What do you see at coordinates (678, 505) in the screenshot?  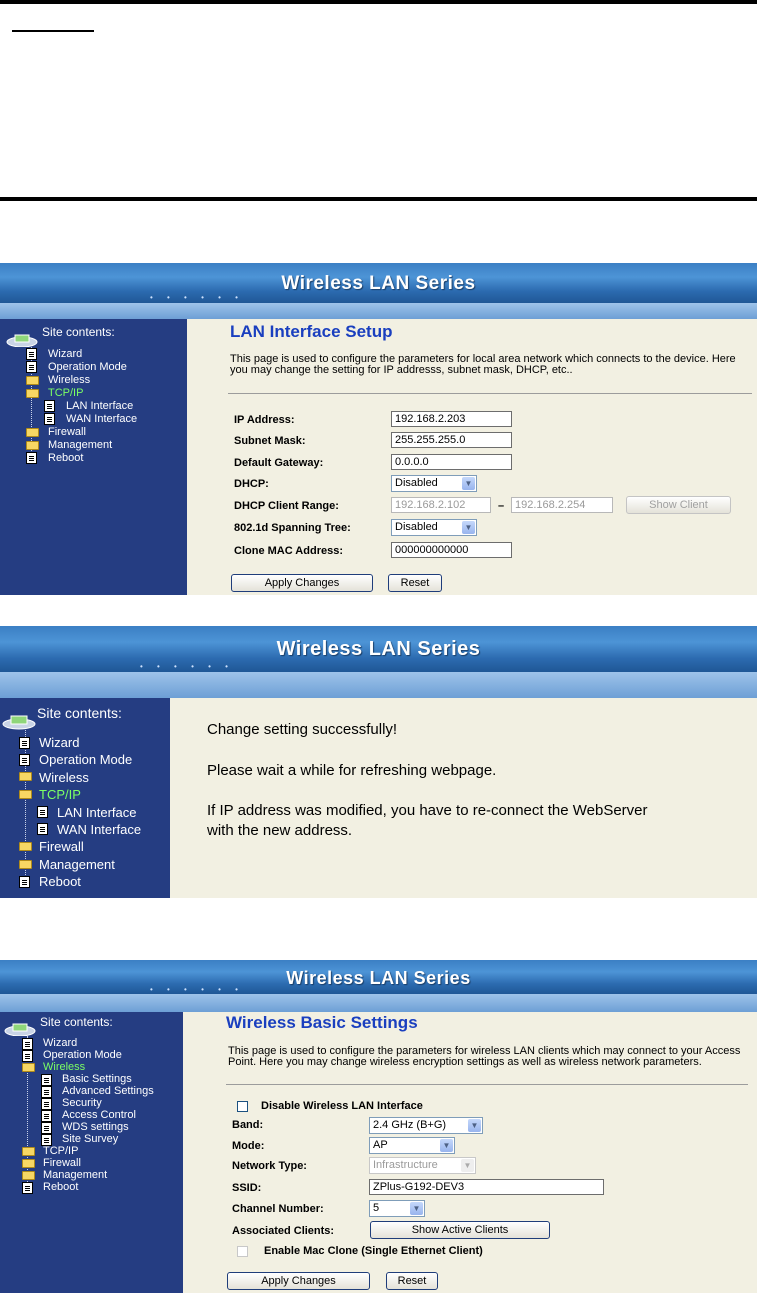 I see `show-client-button: Show Client` at bounding box center [678, 505].